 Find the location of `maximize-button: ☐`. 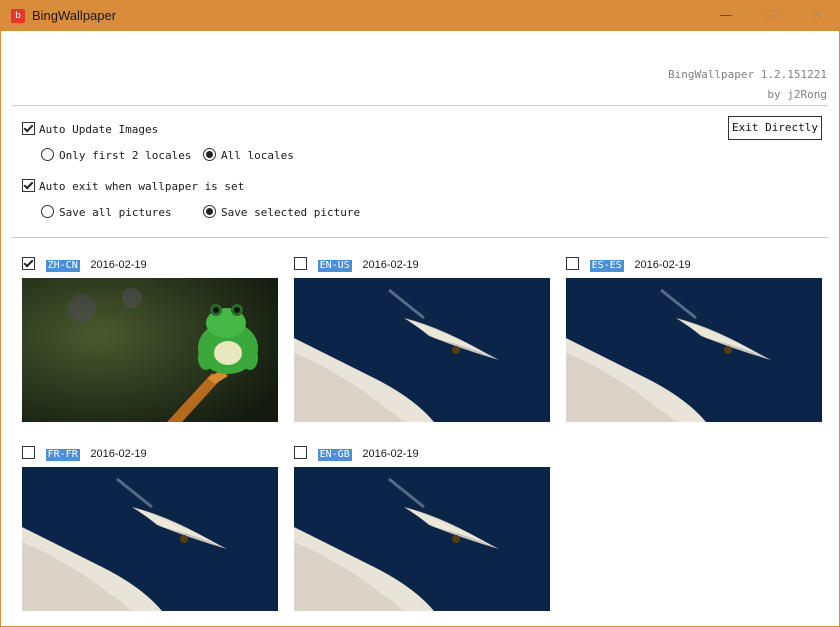

maximize-button: ☐ is located at coordinates (772, 16).